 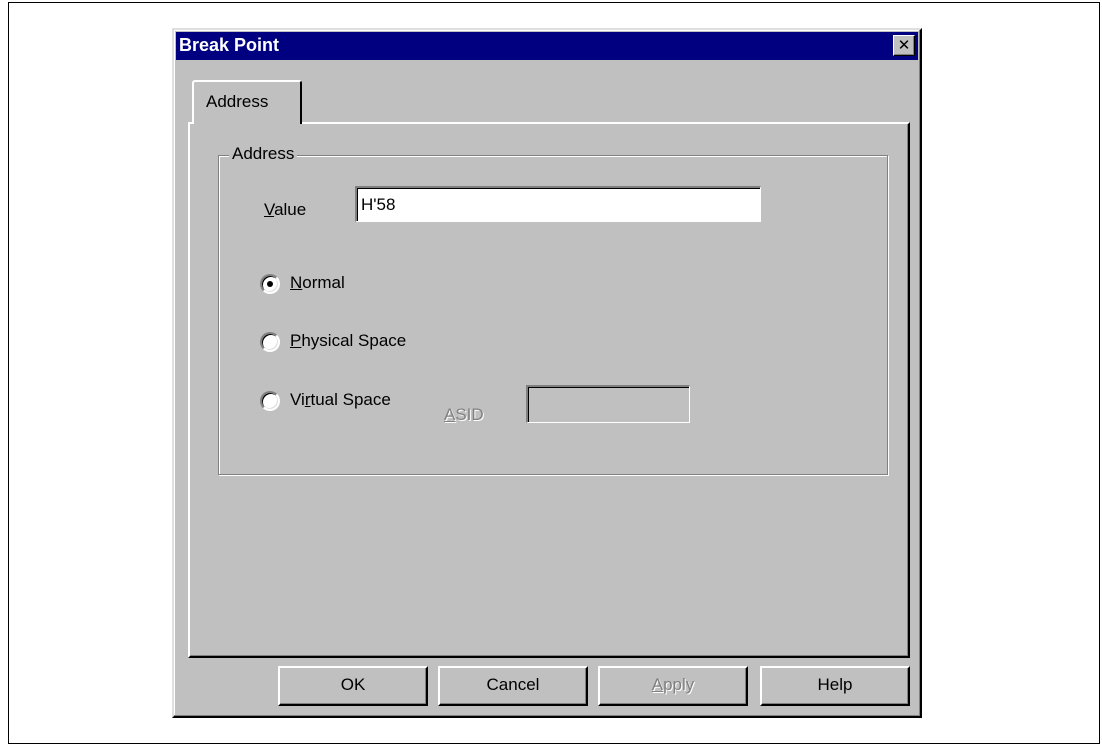 I want to click on title-bar: Break Point ✕, so click(x=547, y=46).